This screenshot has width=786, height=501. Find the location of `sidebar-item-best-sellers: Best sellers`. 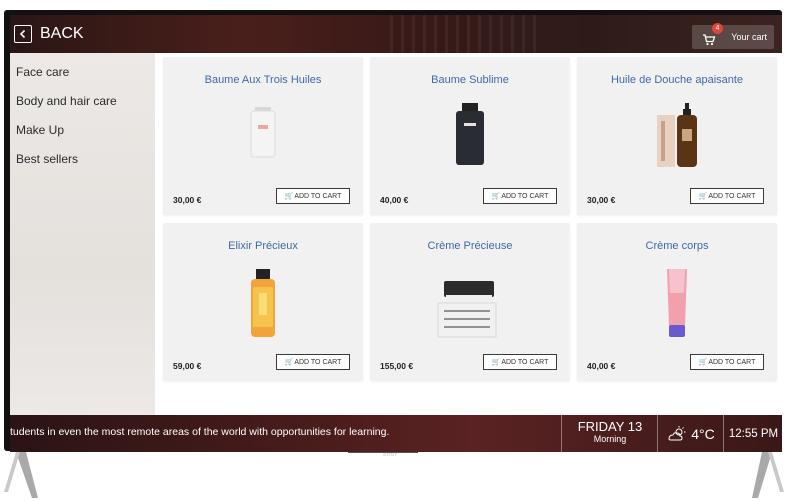

sidebar-item-best-sellers: Best sellers is located at coordinates (47, 159).